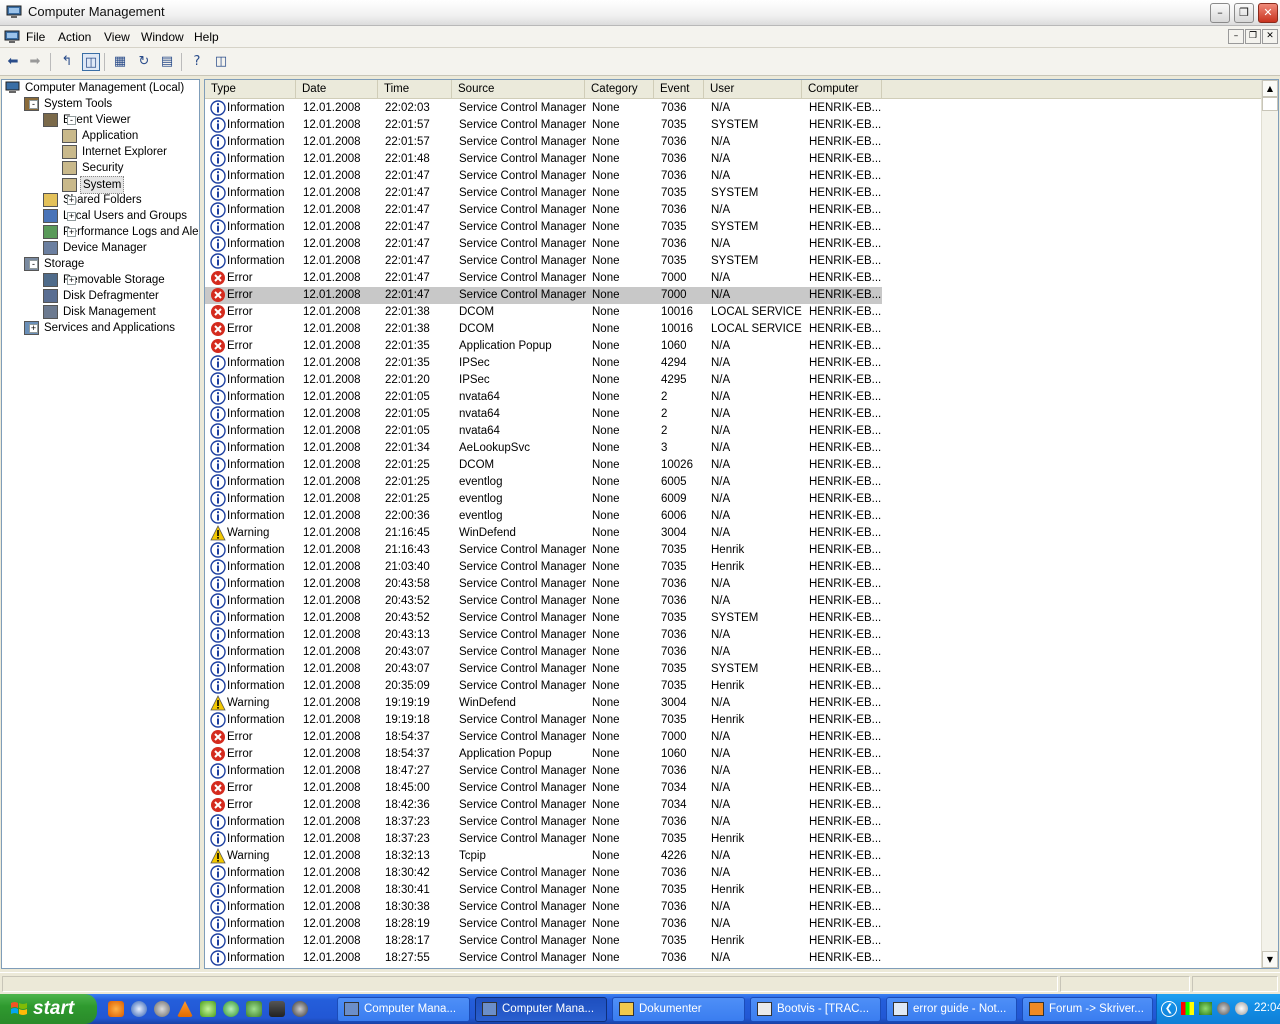  Describe the element at coordinates (1205, 1008) in the screenshot. I see `tray-nvidia-icon` at that location.